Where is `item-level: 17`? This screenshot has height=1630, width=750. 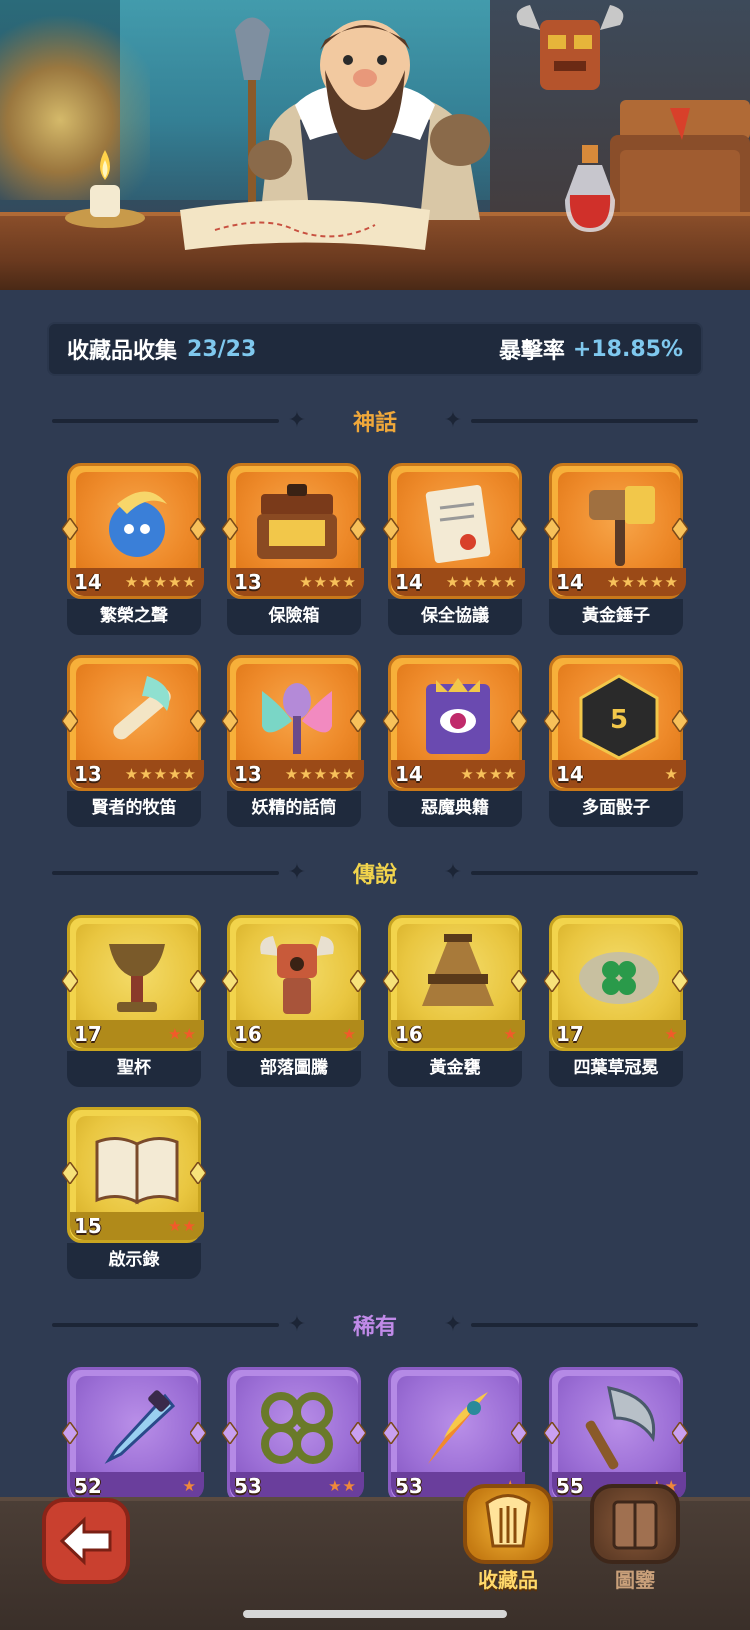 item-level: 17 is located at coordinates (88, 1034).